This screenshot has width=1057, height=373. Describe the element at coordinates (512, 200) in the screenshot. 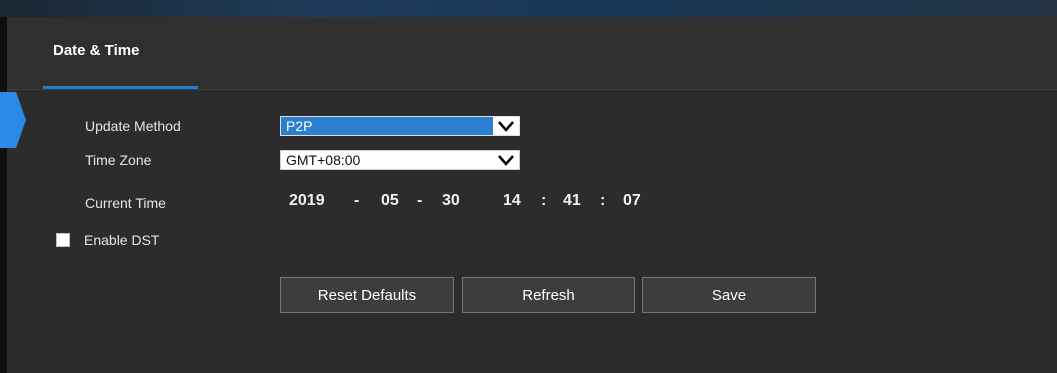

I see `time-hour: 14` at that location.